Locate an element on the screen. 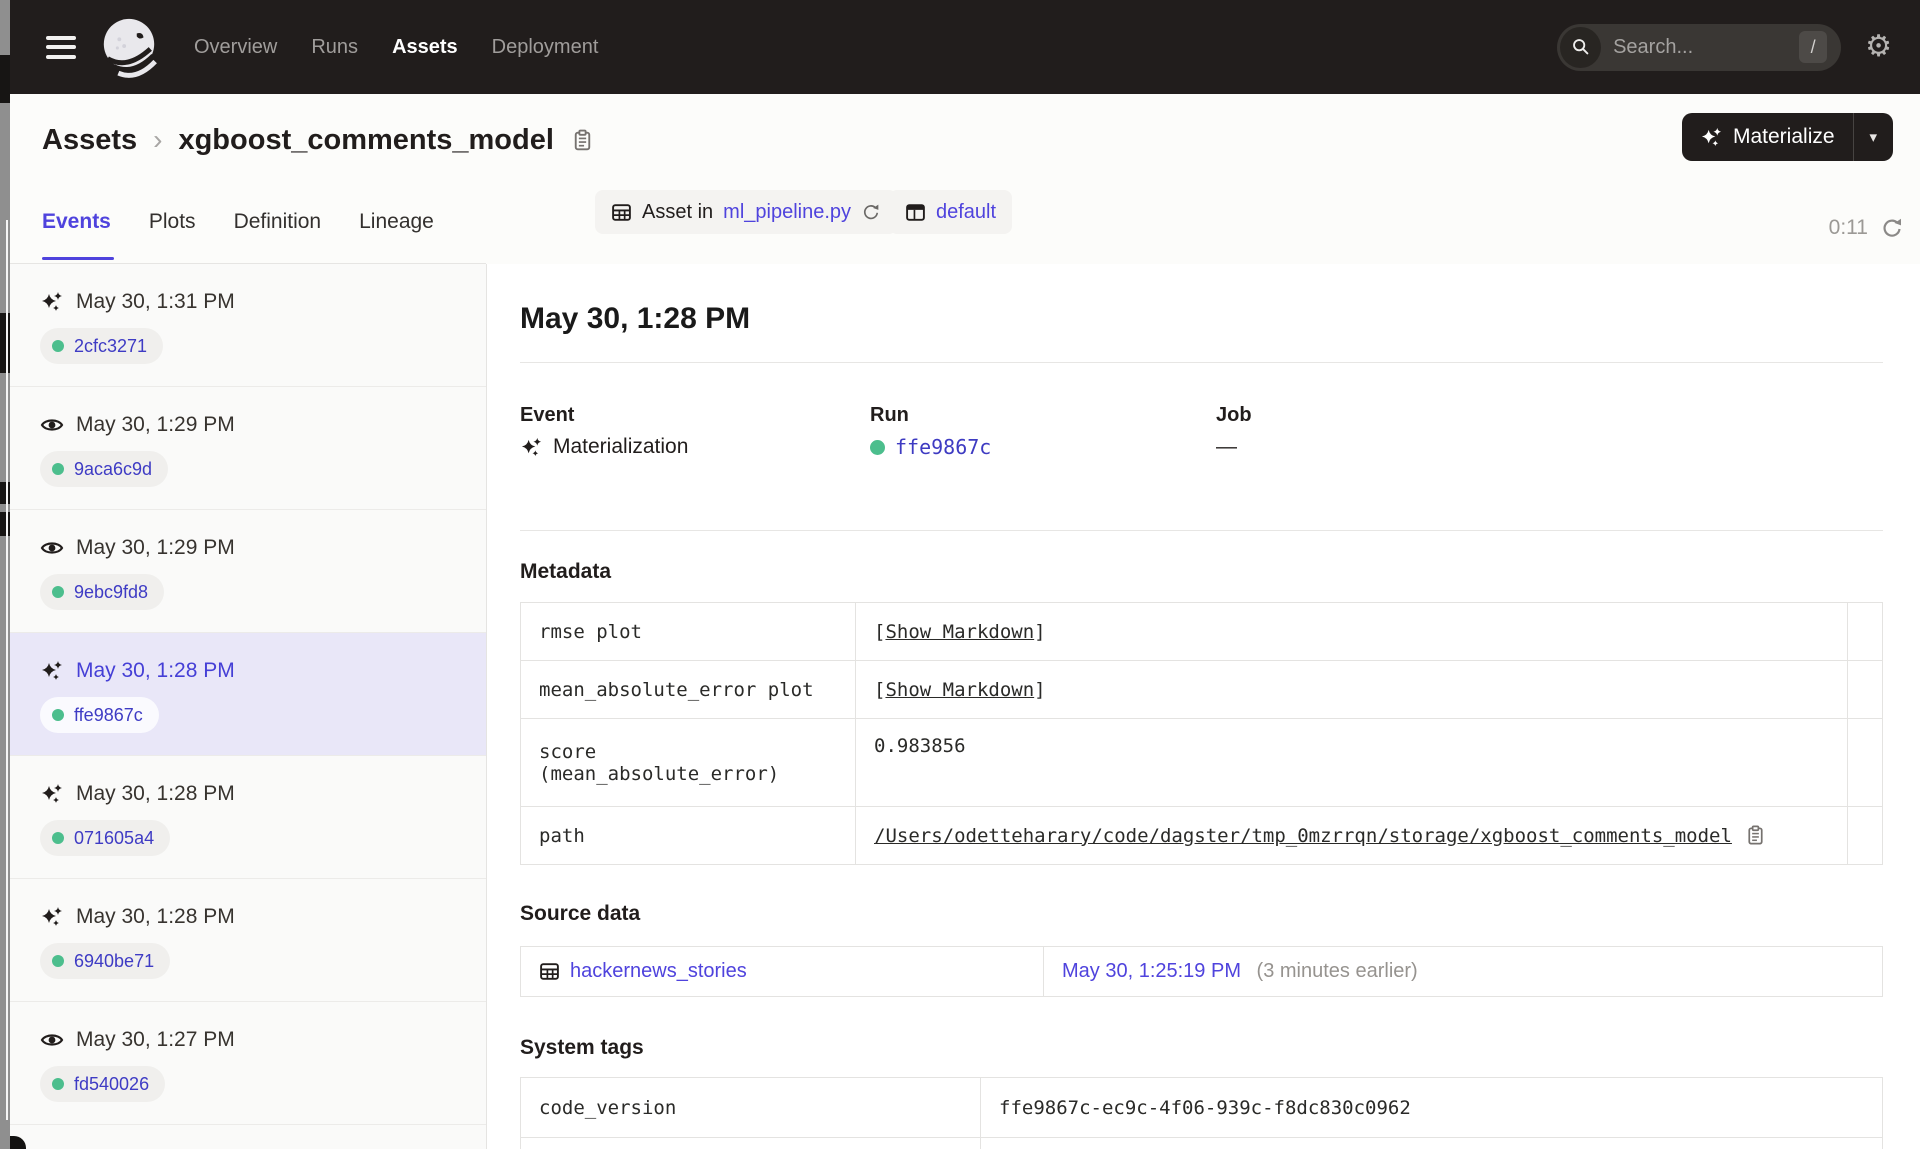 This screenshot has width=1920, height=1149. run-id-link: 9aca6c9d is located at coordinates (113, 469).